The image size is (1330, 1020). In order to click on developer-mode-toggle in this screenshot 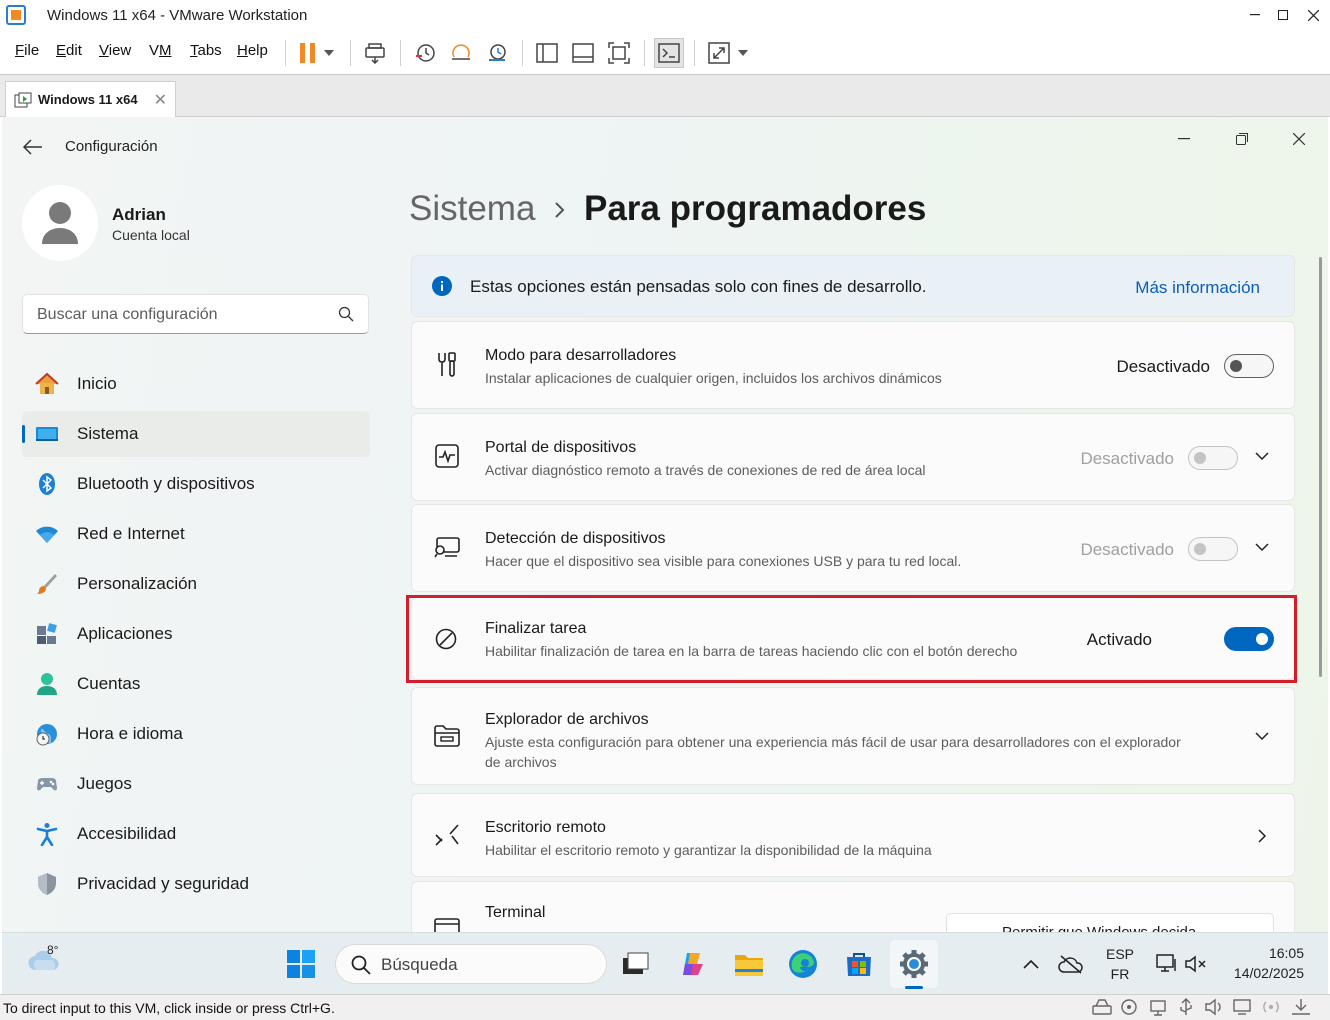, I will do `click(1249, 366)`.